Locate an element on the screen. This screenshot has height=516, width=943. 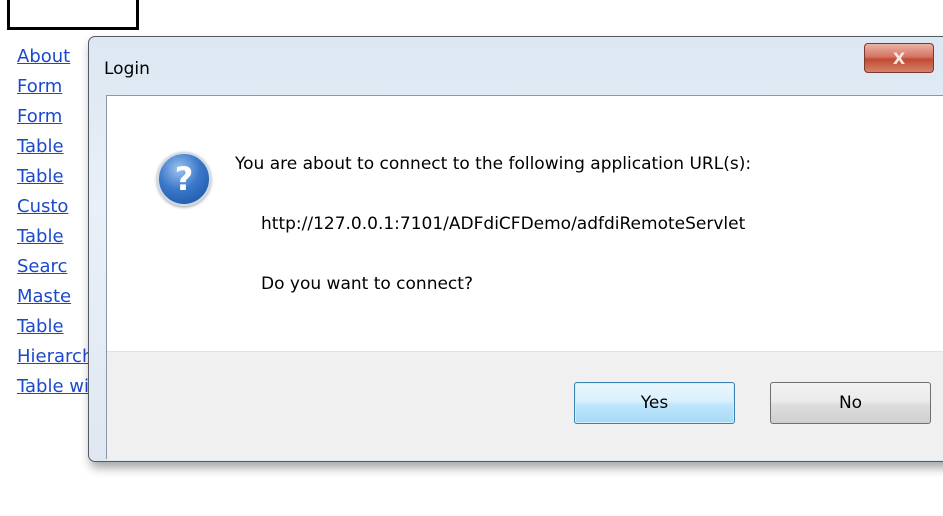
yes-button: Yes is located at coordinates (654, 403).